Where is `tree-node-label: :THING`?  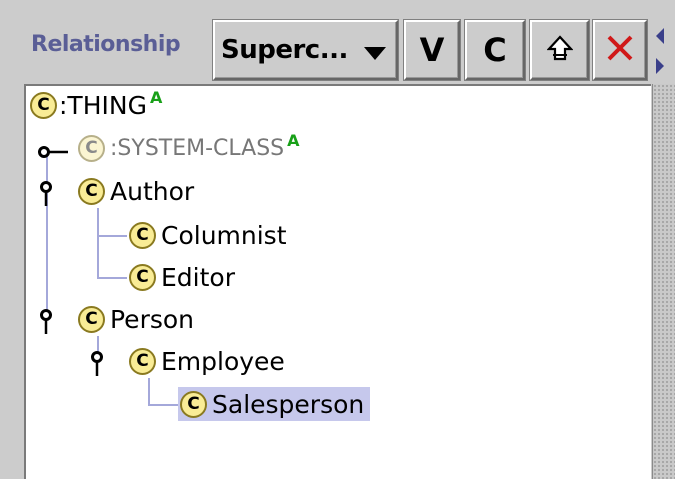 tree-node-label: :THING is located at coordinates (103, 105).